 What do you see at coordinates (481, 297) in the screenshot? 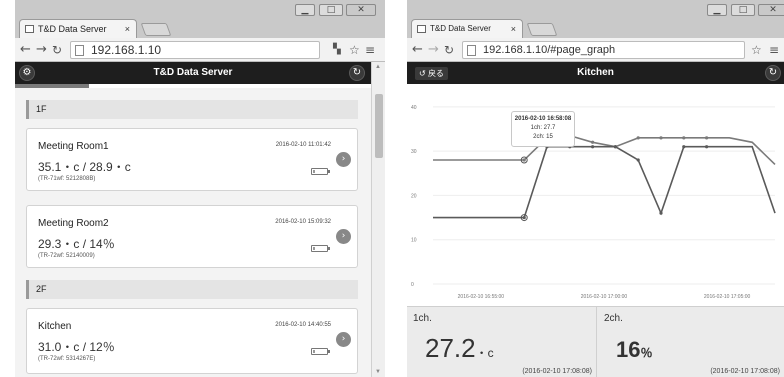
I see `x-tick-label: 2016-02-10 16:55:00` at bounding box center [481, 297].